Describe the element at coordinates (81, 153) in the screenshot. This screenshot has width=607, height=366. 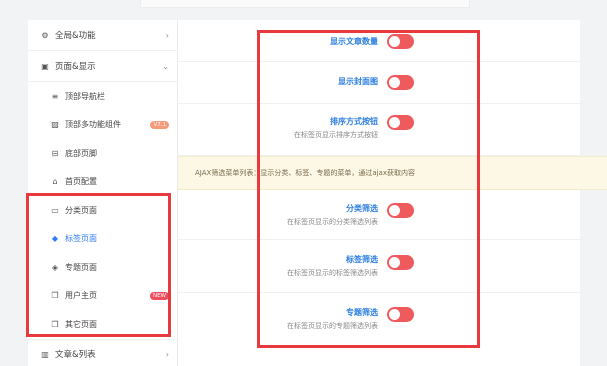
I see `sidebar-item-label: 底部页脚` at that location.